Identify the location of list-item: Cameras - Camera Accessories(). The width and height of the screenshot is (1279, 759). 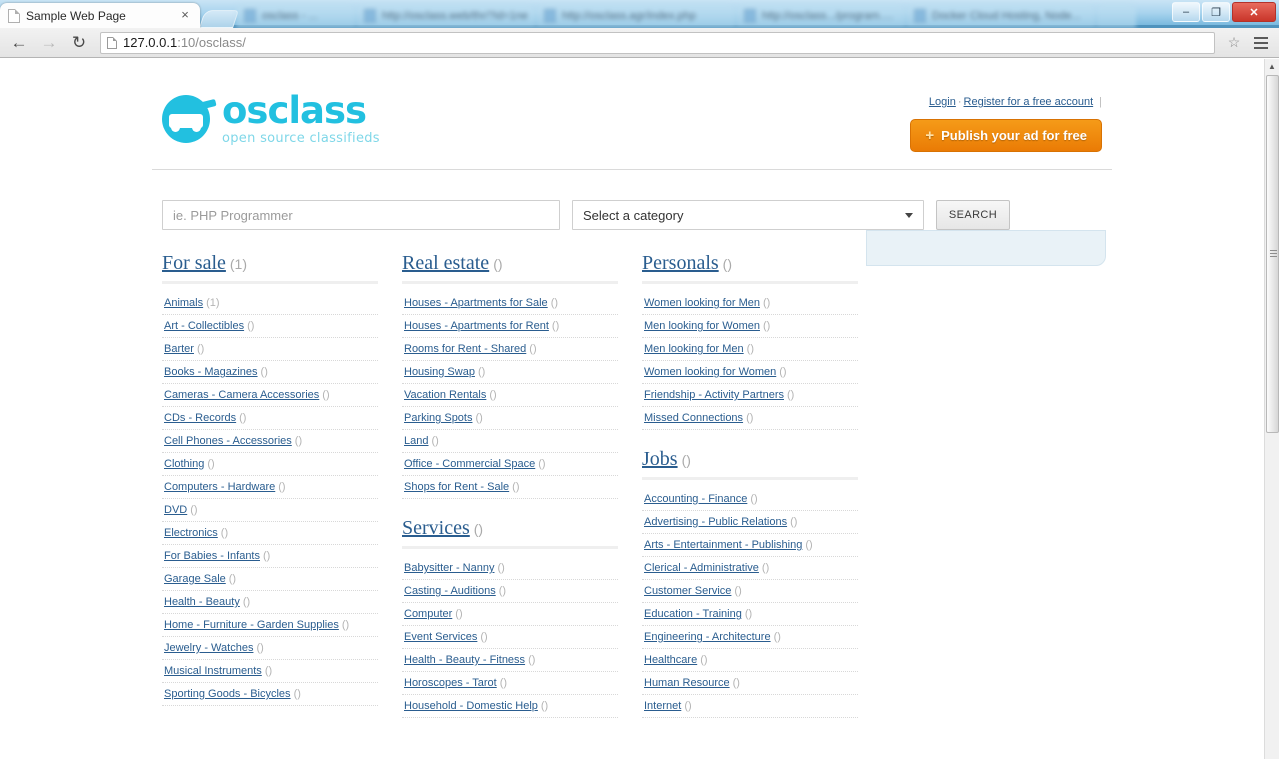
(270, 395).